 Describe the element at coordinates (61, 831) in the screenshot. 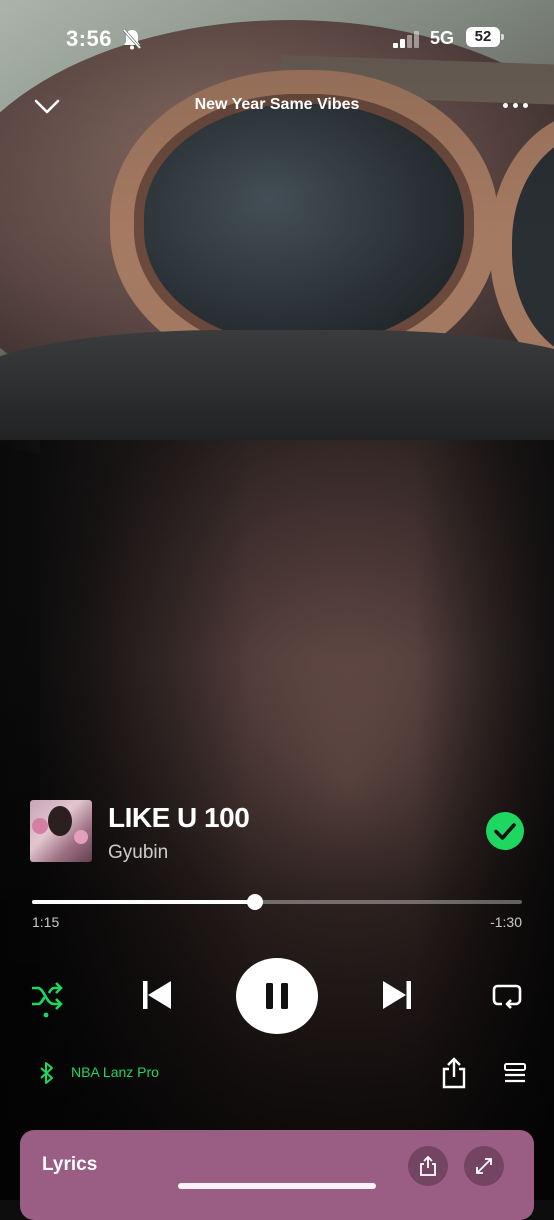

I see `album-cover` at that location.